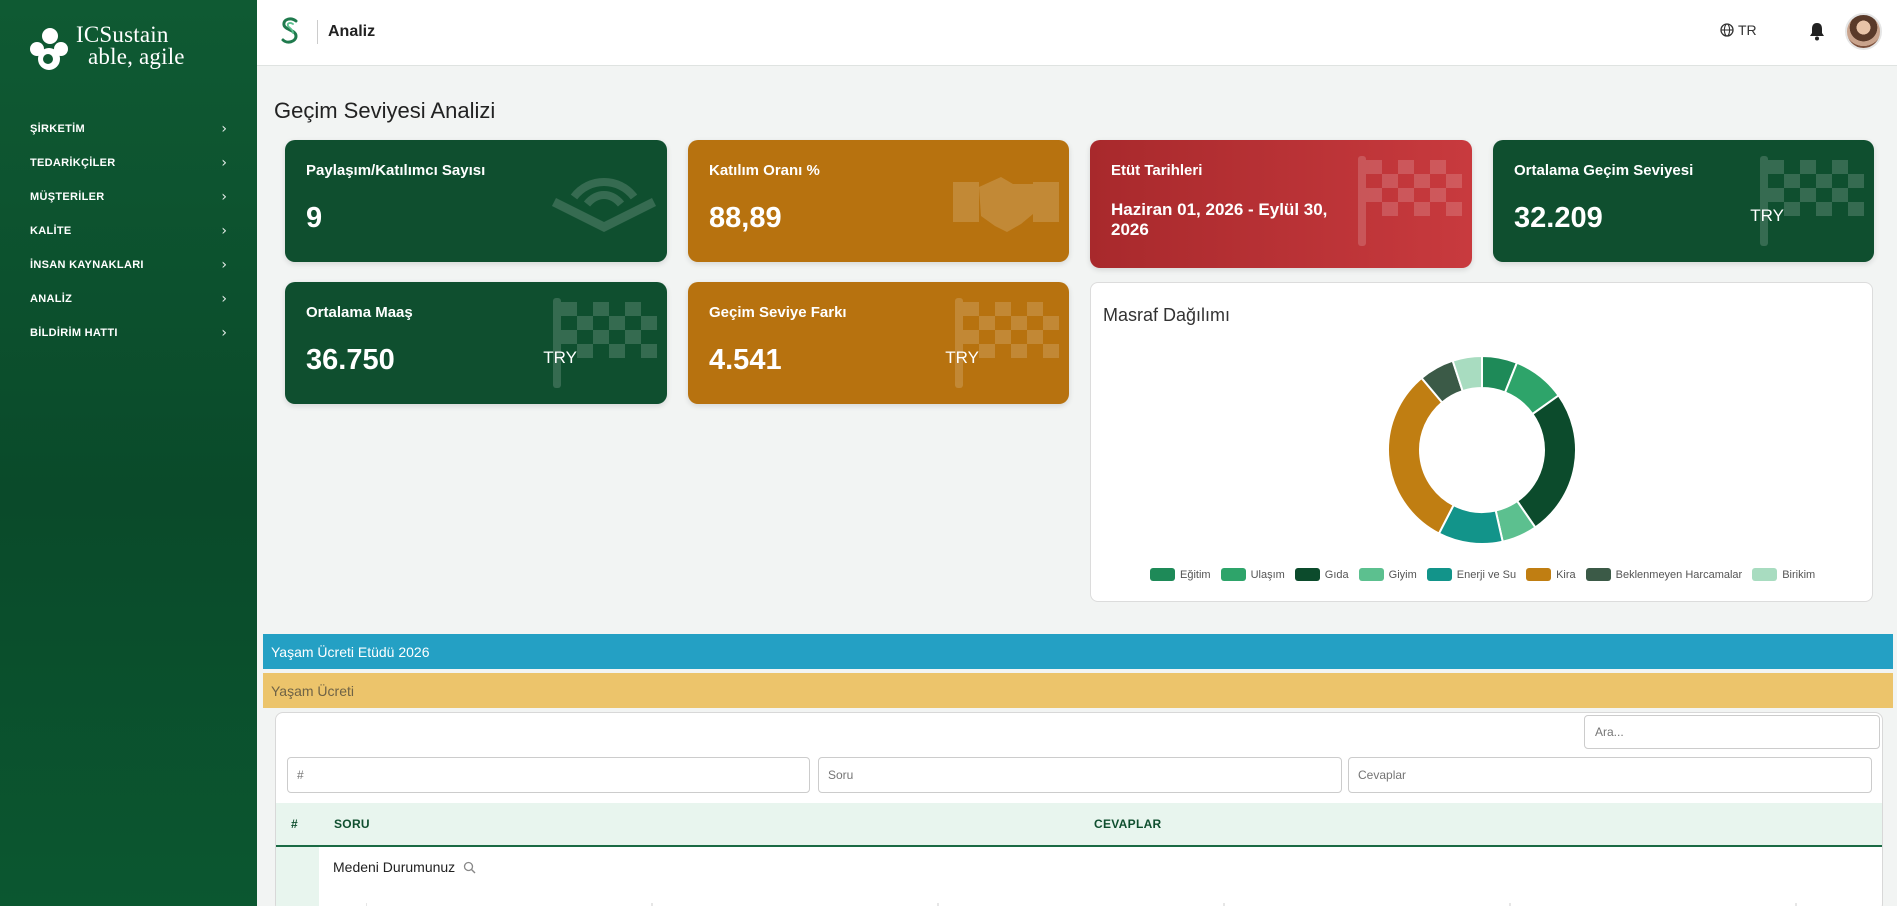  What do you see at coordinates (1321, 574) in the screenshot?
I see `legend-item: Gıda` at bounding box center [1321, 574].